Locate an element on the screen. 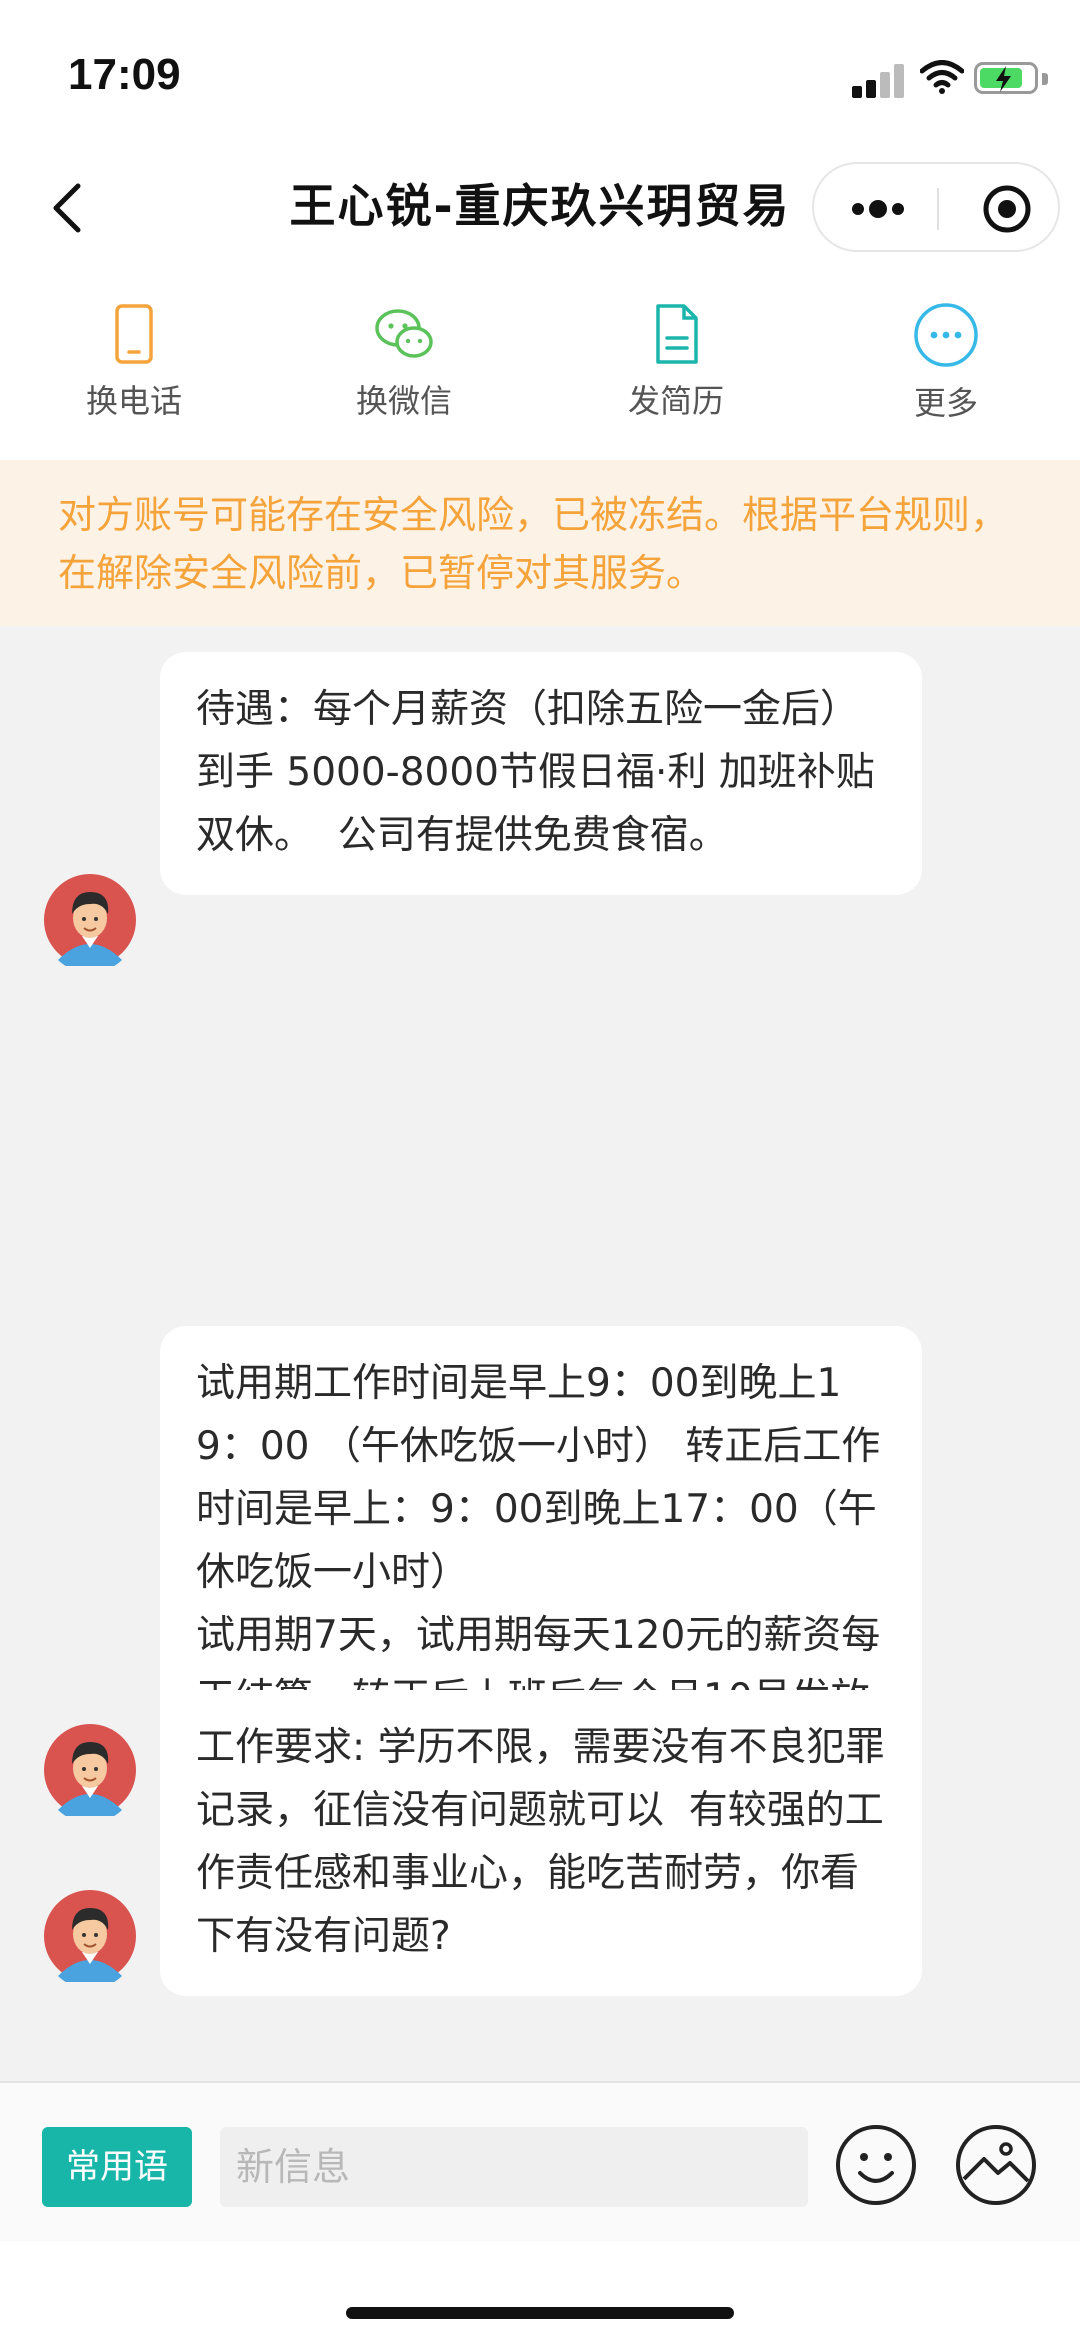 This screenshot has height=2339, width=1080. message-input-bar: 常用语 is located at coordinates (540, 2161).